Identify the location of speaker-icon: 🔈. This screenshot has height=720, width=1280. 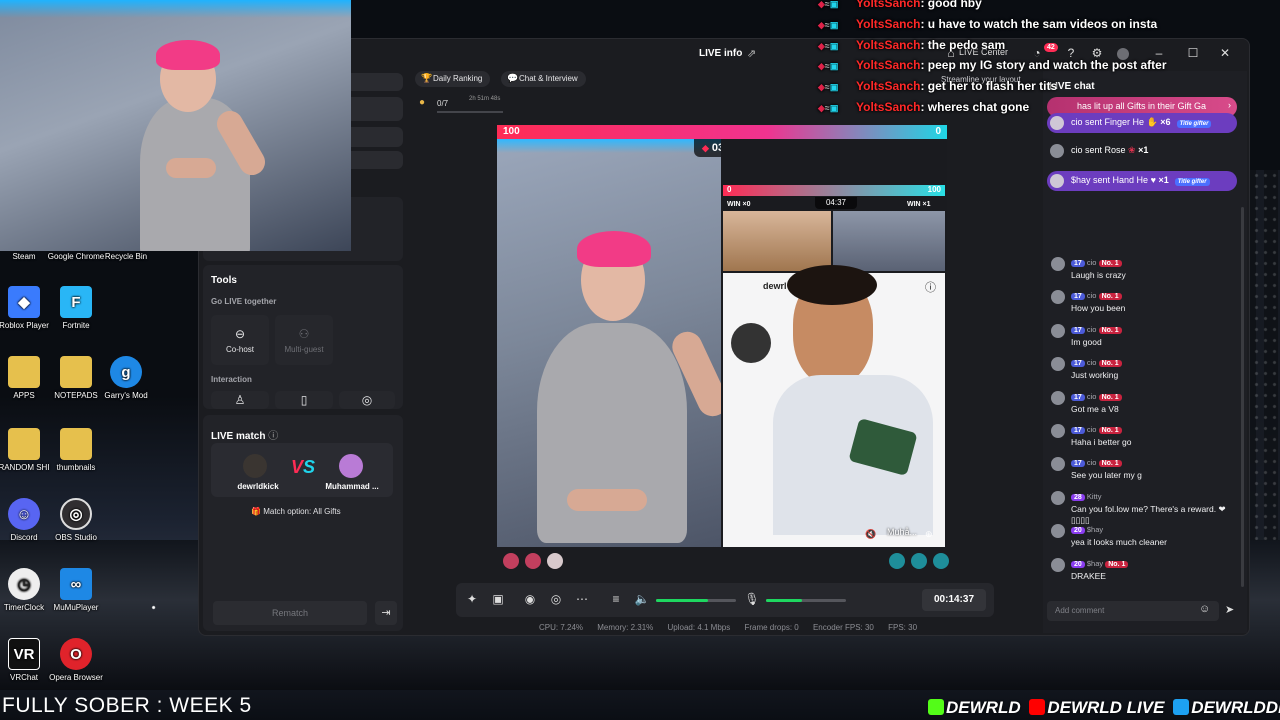
(642, 599).